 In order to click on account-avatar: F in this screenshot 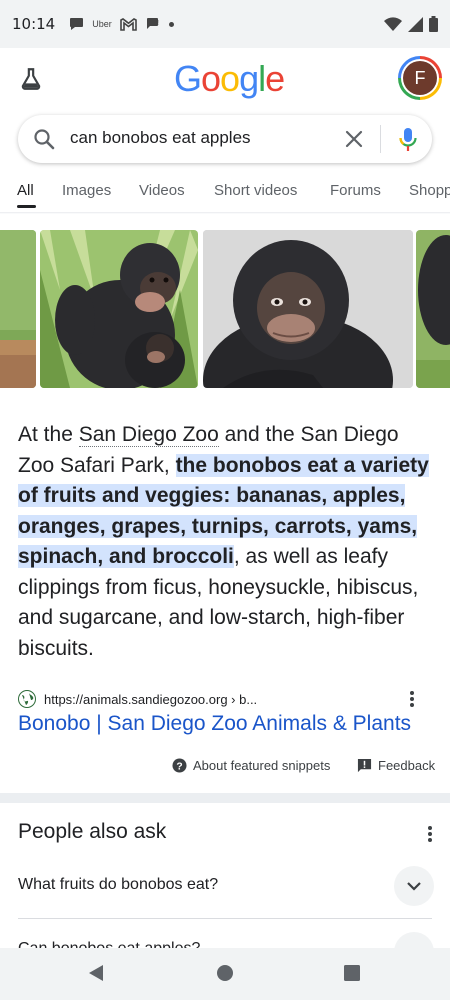, I will do `click(420, 78)`.